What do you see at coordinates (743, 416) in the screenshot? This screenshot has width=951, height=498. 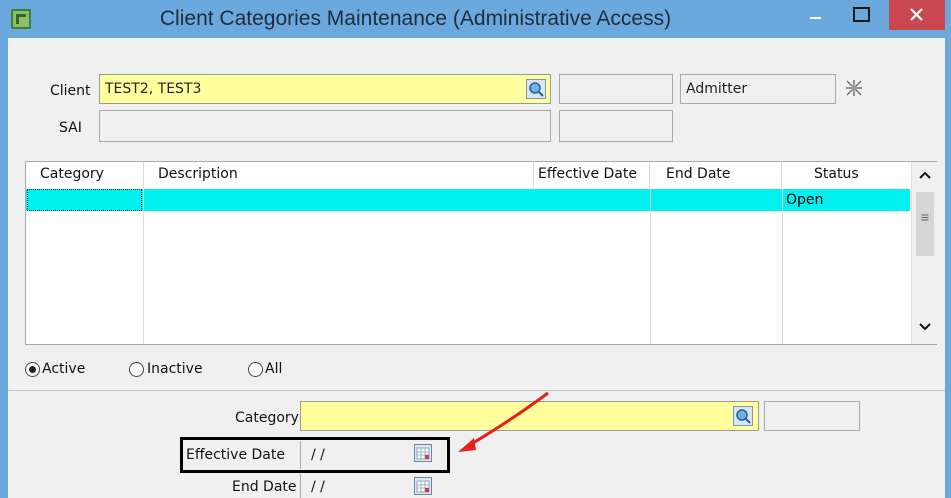 I see `category-search-icon` at bounding box center [743, 416].